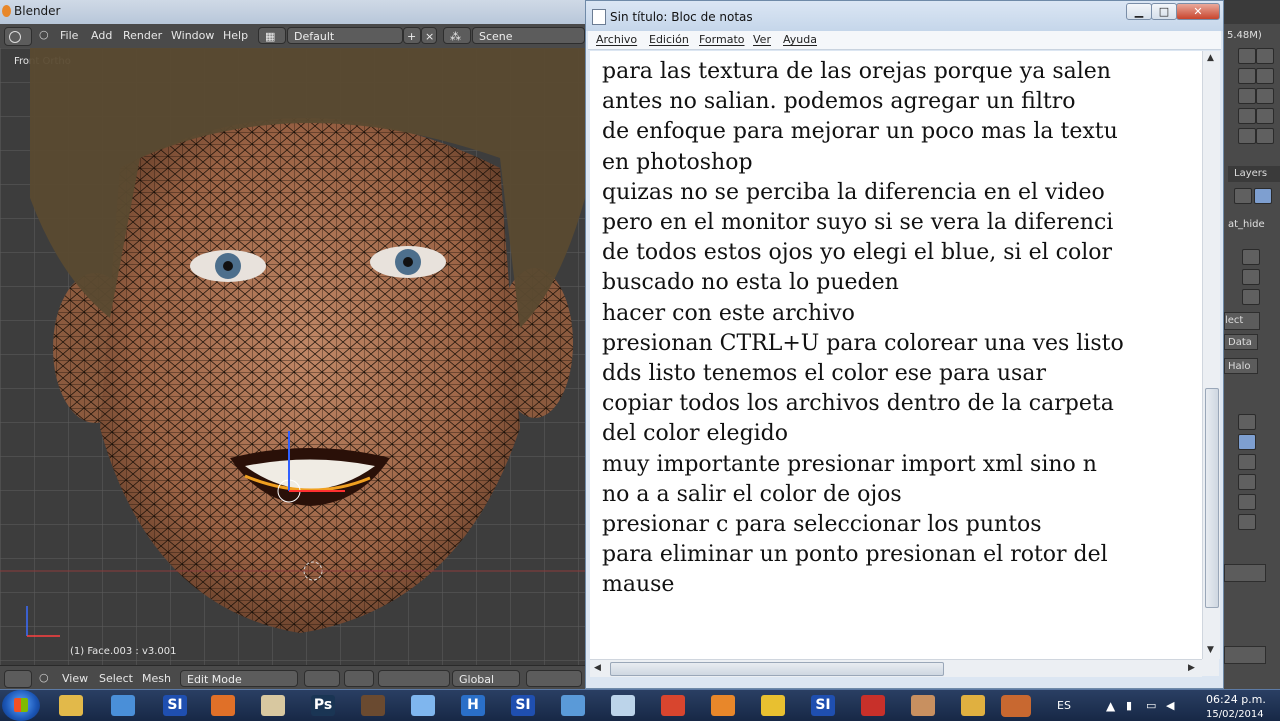 Image resolution: width=1280 pixels, height=721 pixels. I want to click on slot-menu-button, so click(1251, 297).